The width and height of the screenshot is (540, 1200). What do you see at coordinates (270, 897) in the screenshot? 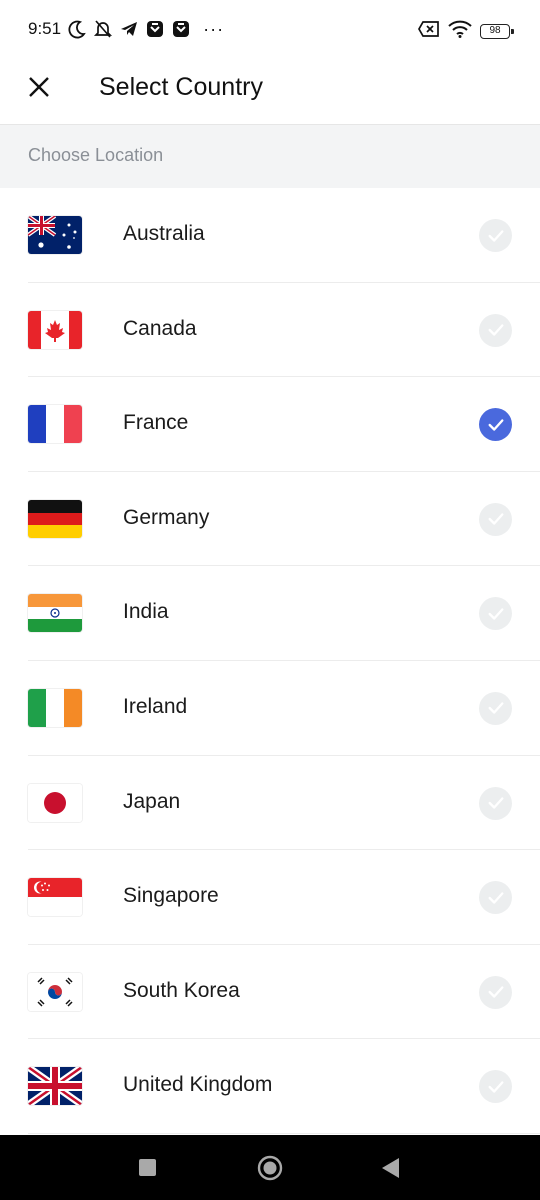
I see `country-row-singapore: Singapore` at bounding box center [270, 897].